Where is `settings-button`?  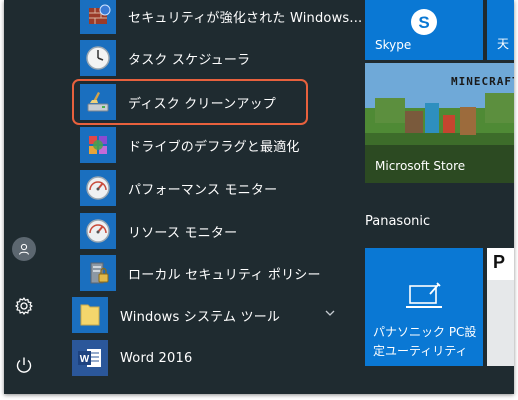
settings-button is located at coordinates (24, 306).